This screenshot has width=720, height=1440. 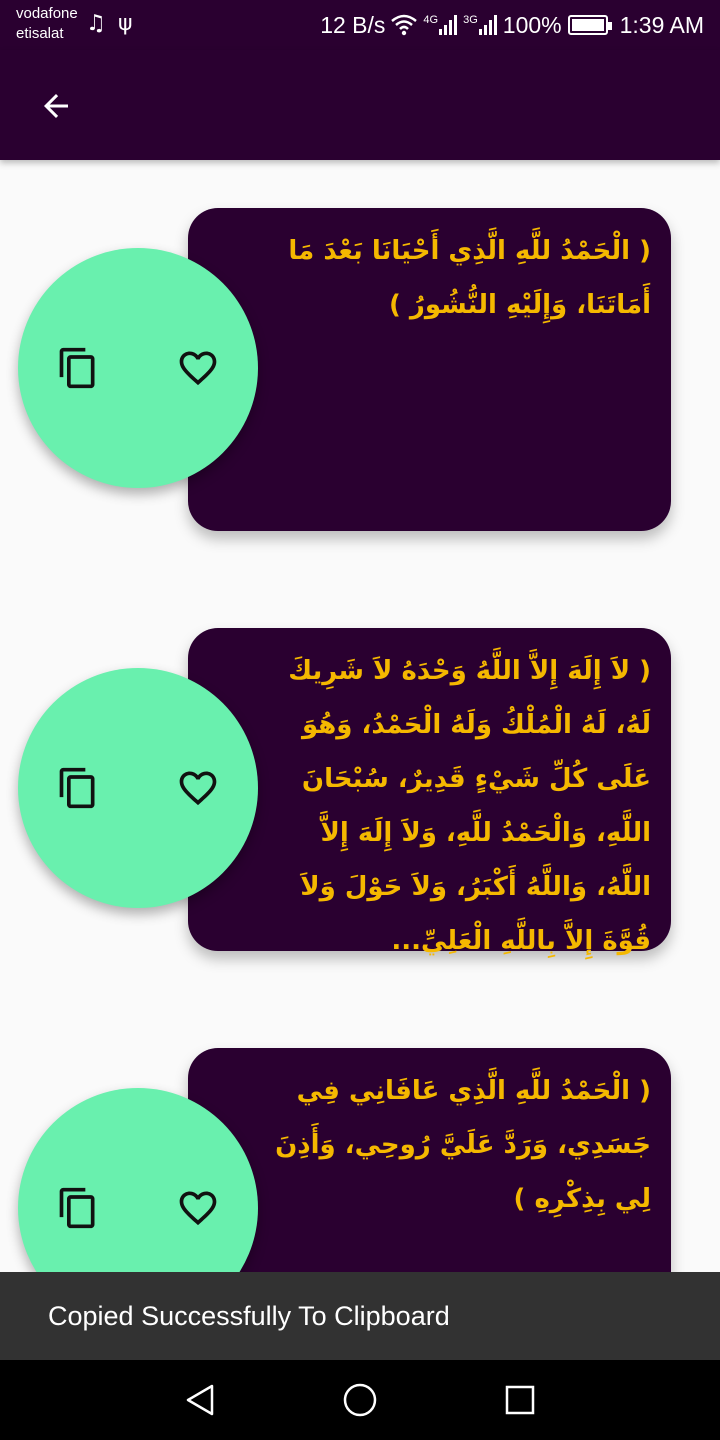 What do you see at coordinates (589, 25) in the screenshot?
I see `battery-icon` at bounding box center [589, 25].